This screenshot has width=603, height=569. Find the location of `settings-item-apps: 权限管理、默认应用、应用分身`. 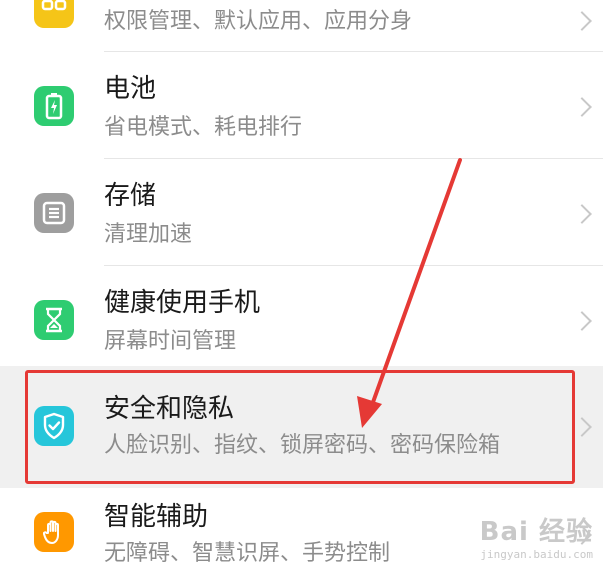

settings-item-apps: 权限管理、默认应用、应用分身 is located at coordinates (301, 26).